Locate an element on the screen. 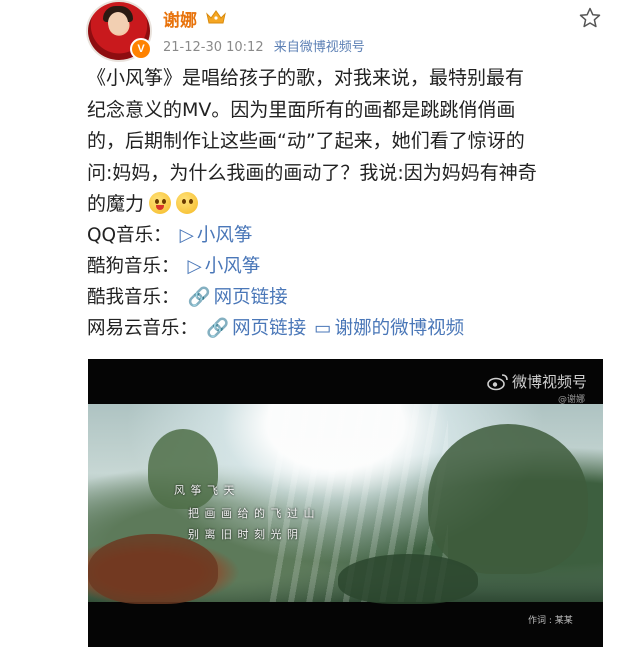 The width and height of the screenshot is (641, 659). weibo-video-link: ▭ 谢娜的微博视频 is located at coordinates (389, 328).